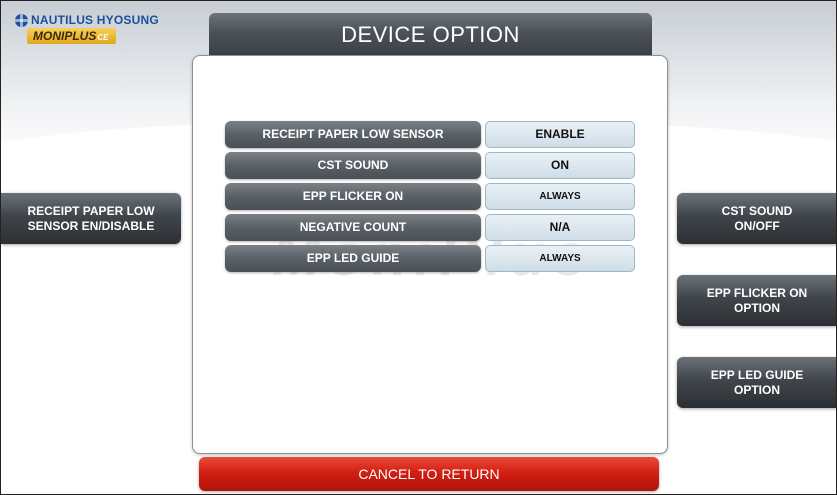 The height and width of the screenshot is (495, 837). Describe the element at coordinates (757, 292) in the screenshot. I see `button-label-line1: EPP FLICKER ON` at that location.